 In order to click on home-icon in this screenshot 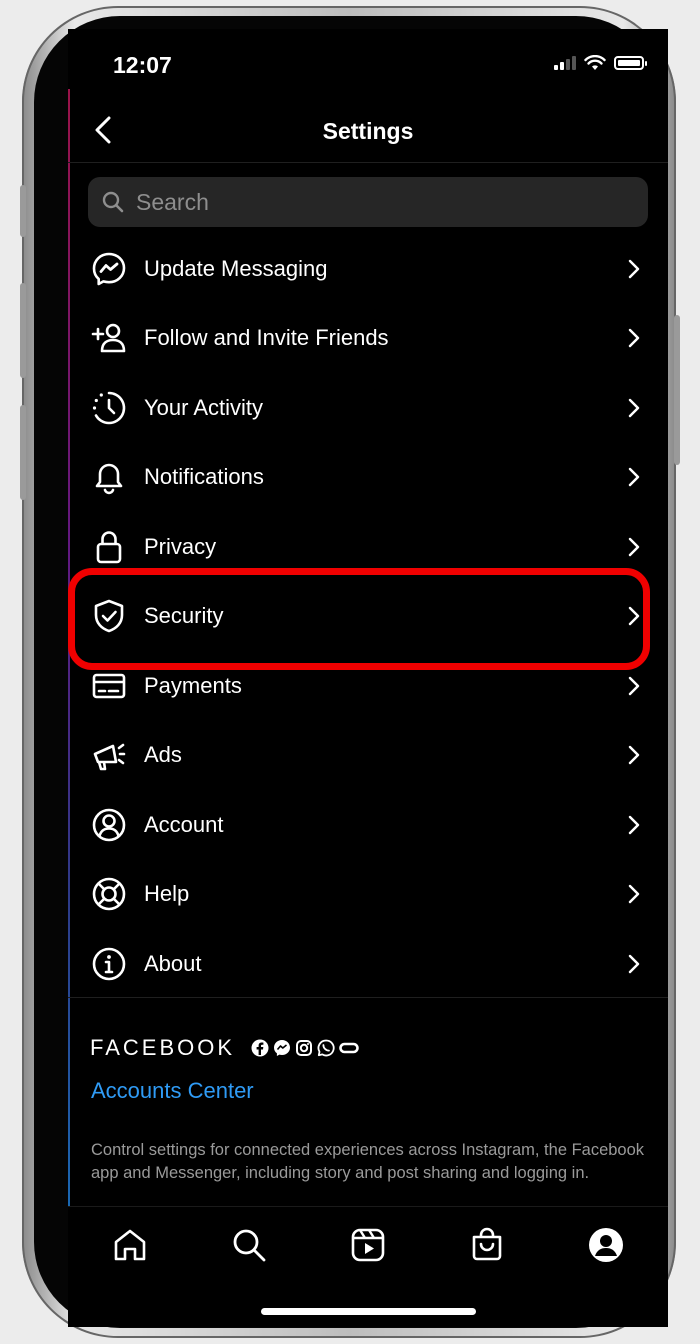, I will do `click(130, 1245)`.